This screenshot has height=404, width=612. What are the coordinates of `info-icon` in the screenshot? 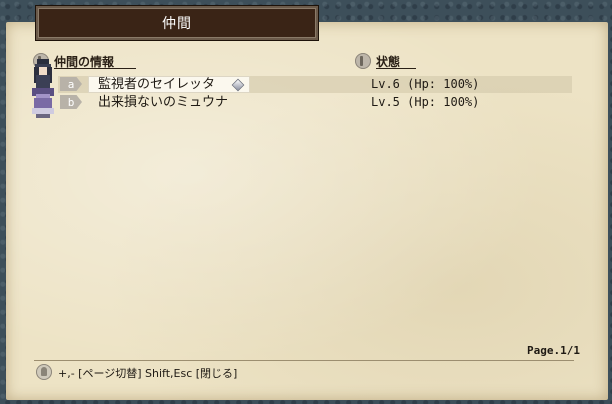 It's located at (363, 61).